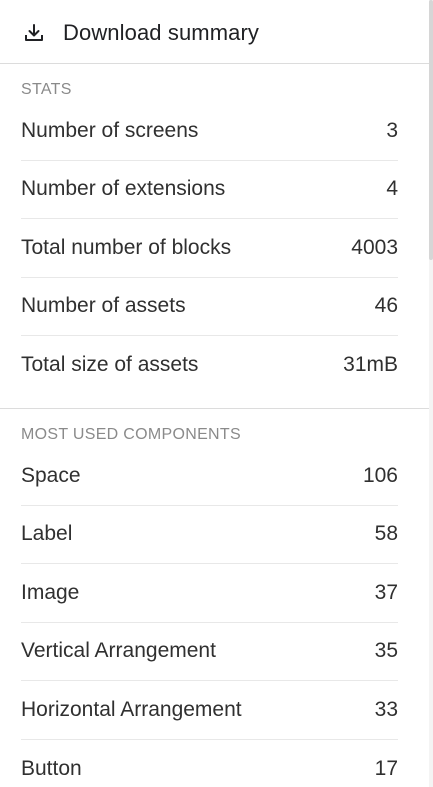 This screenshot has height=787, width=433. I want to click on component-count: 35, so click(386, 651).